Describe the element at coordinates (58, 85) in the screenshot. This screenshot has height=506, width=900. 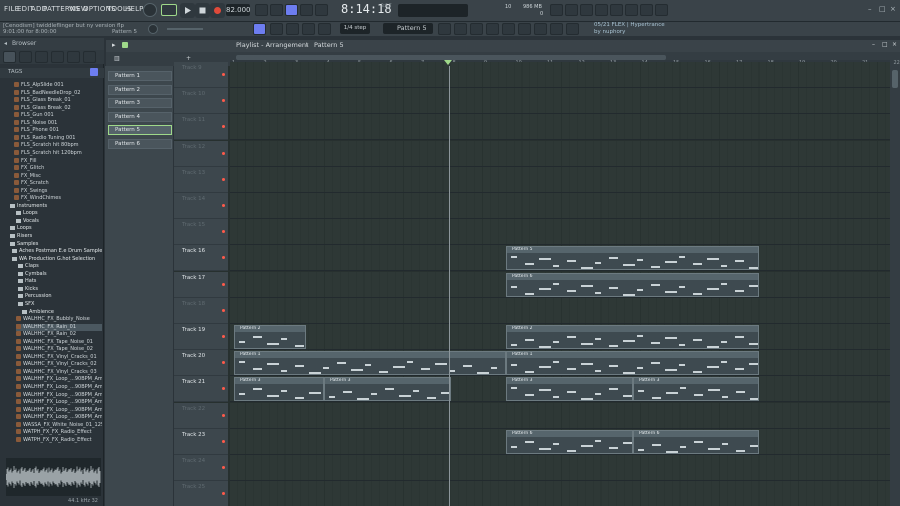
I see `browser-file: FLS_AlpSlide 001` at that location.